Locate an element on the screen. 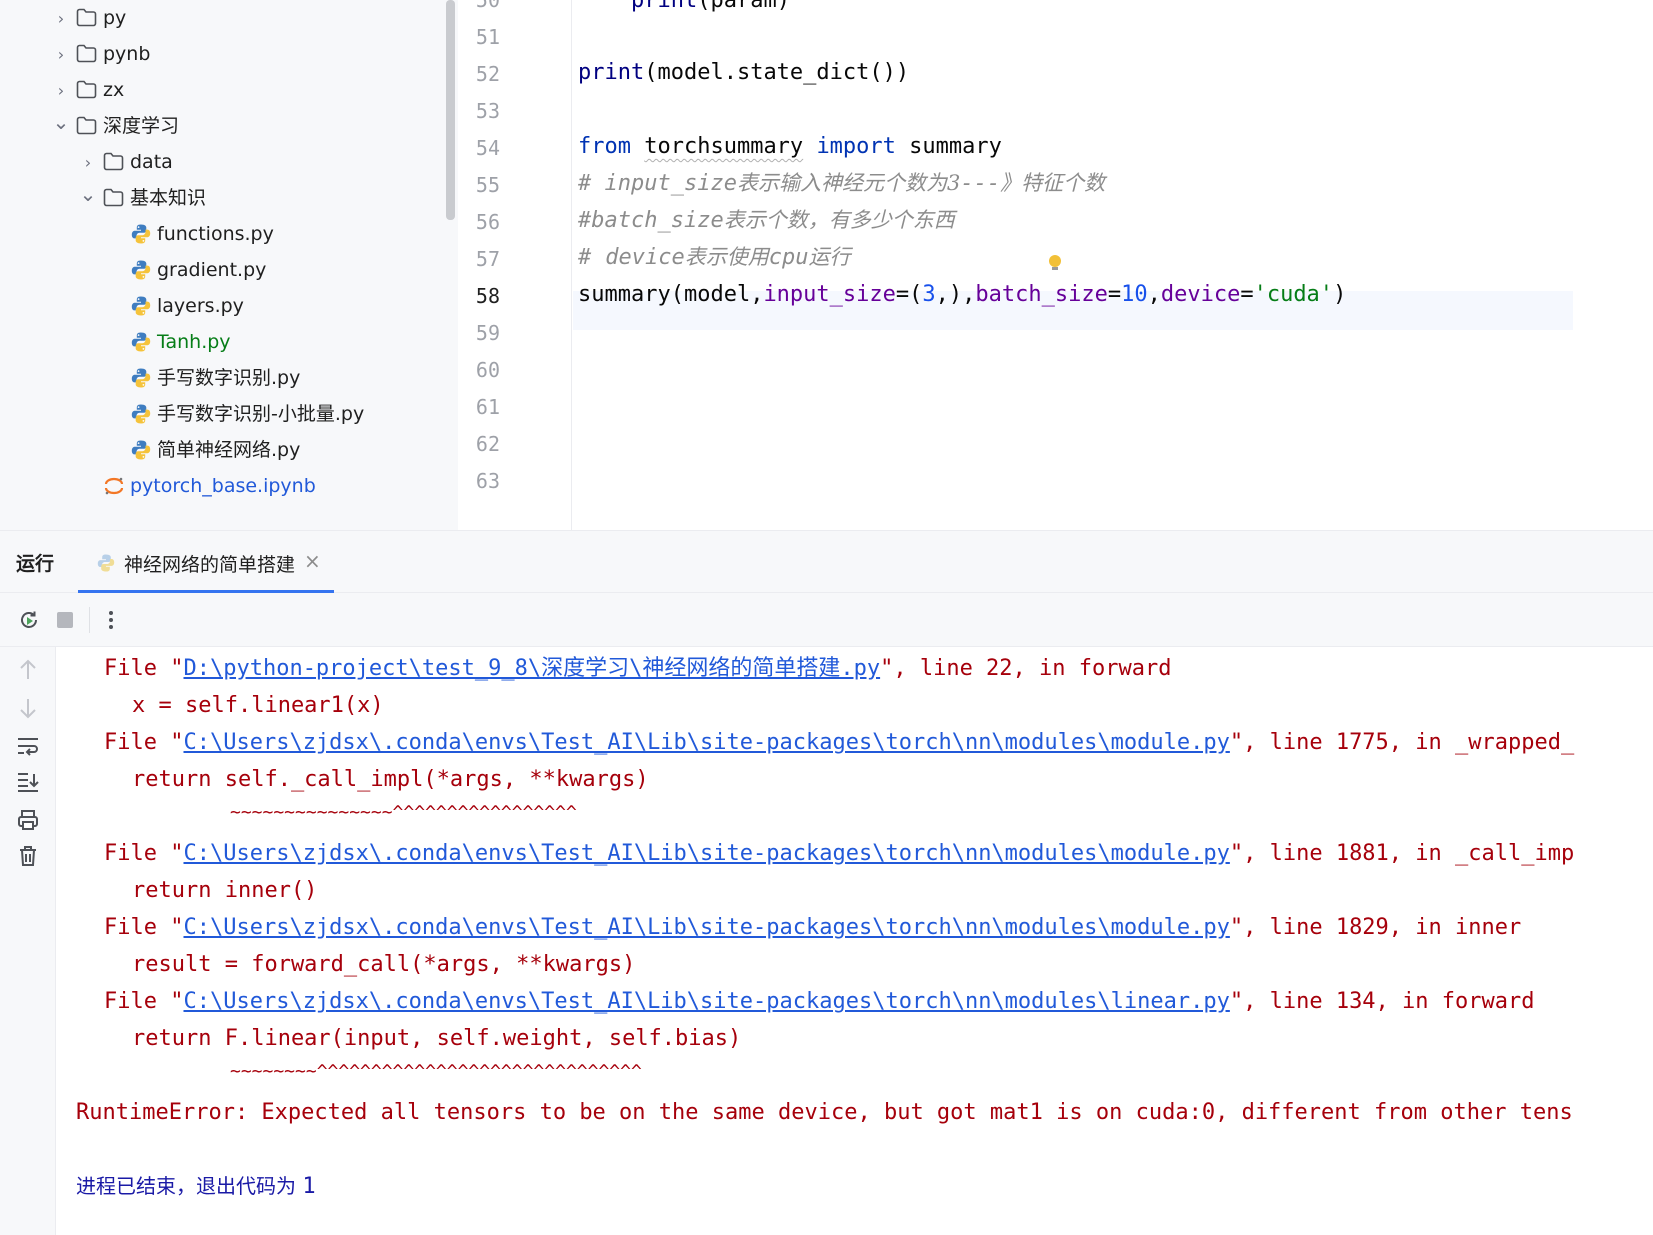 The height and width of the screenshot is (1235, 1653). console-line: ~~~~~~~~~~~~~~~^^^^^^^^^^^^^^^^^ is located at coordinates (403, 812).